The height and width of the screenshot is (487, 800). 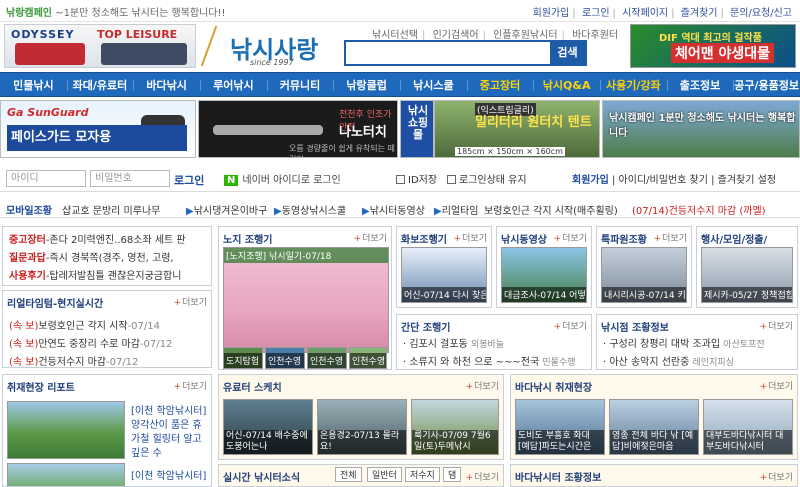 I want to click on list-item: (속 보)만연도 중장리 수로 마감-07/12, so click(x=90, y=342).